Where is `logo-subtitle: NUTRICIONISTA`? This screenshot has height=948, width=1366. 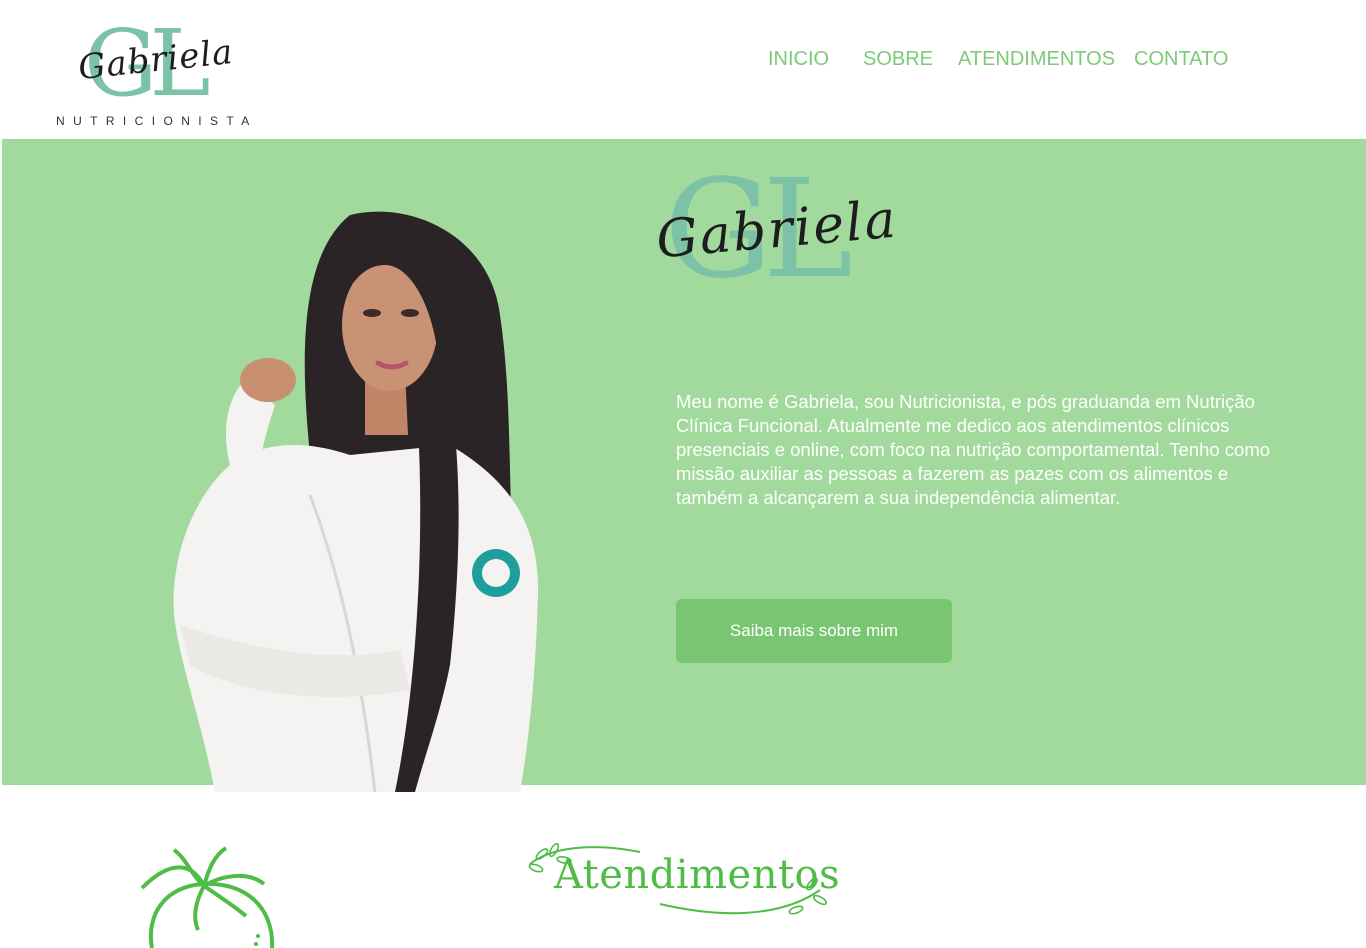 logo-subtitle: NUTRICIONISTA is located at coordinates (157, 121).